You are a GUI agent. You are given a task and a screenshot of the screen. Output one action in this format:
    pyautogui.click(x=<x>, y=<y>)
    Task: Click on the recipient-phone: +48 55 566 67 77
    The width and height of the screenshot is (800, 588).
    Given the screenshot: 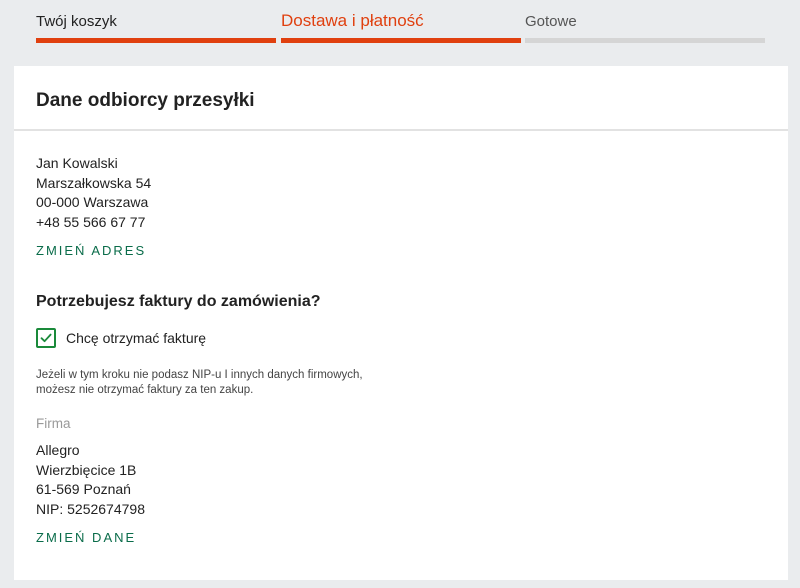 What is the action you would take?
    pyautogui.click(x=91, y=221)
    